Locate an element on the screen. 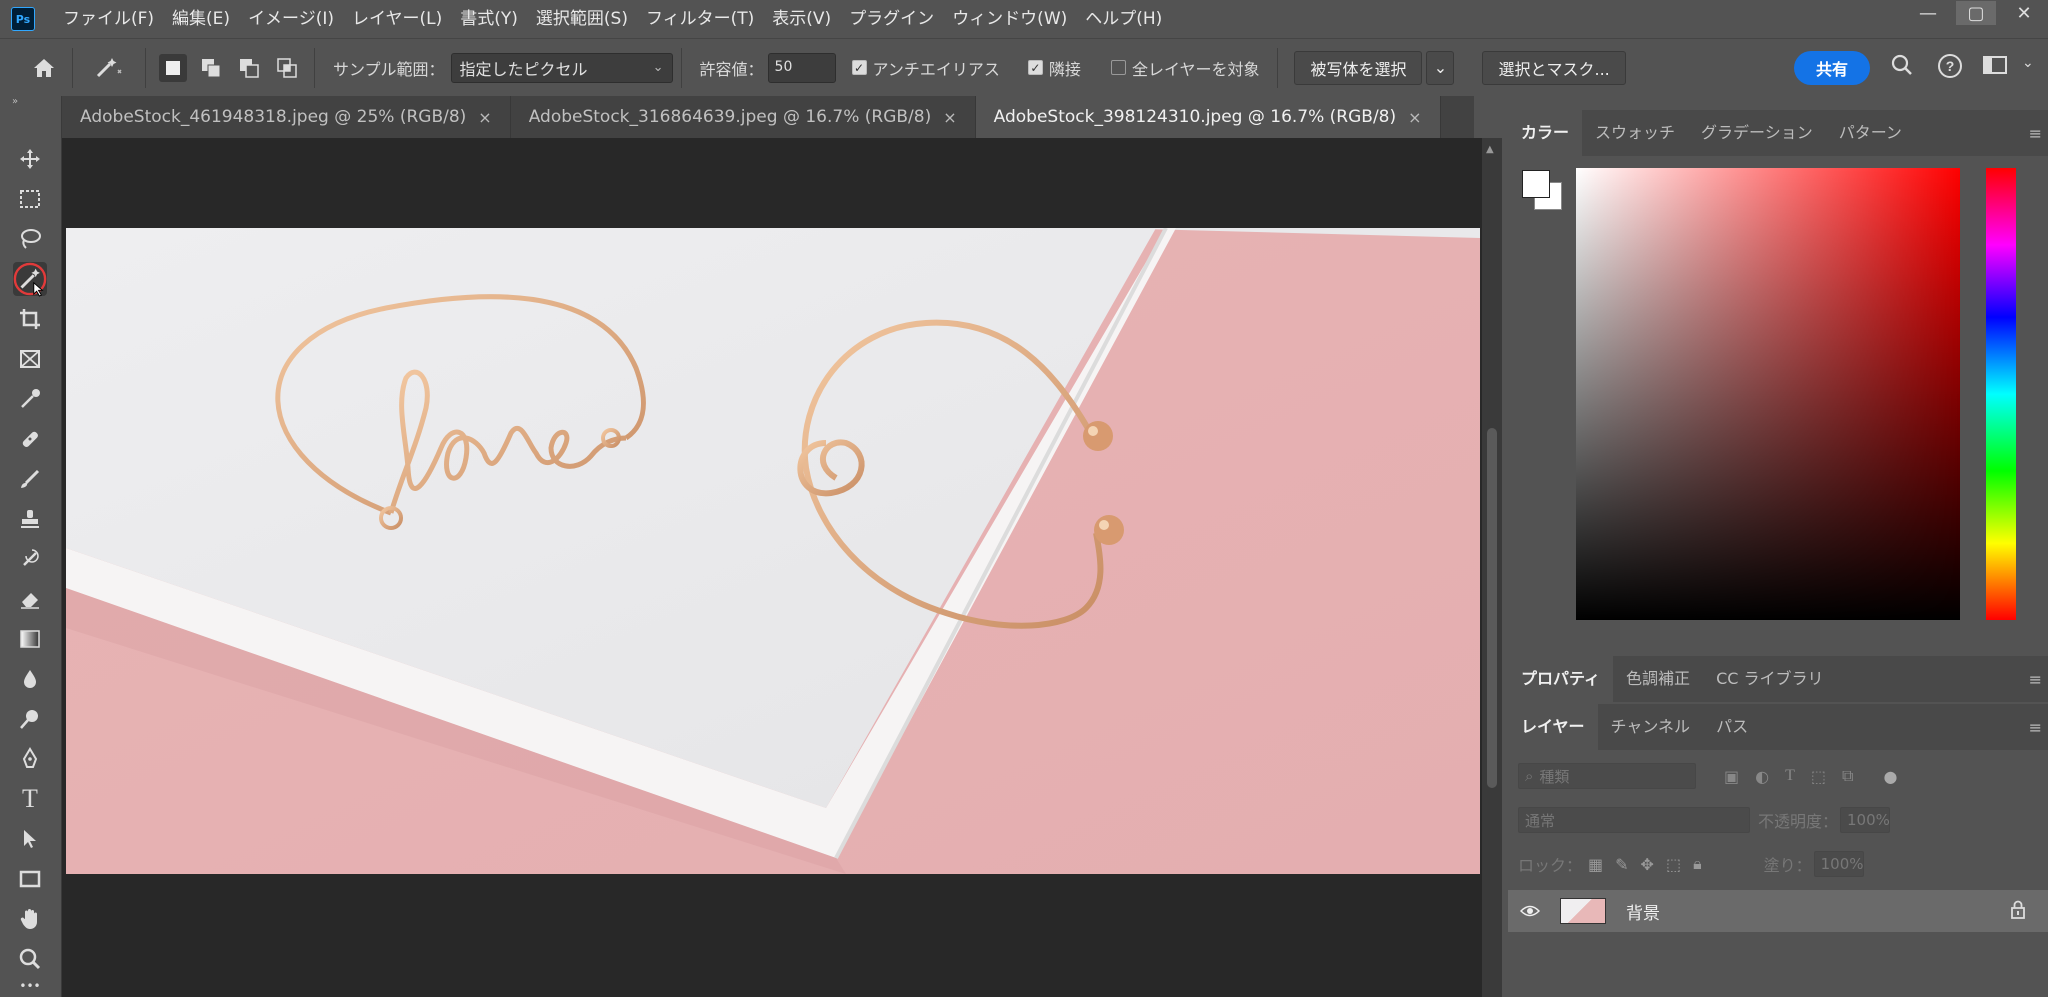 The image size is (2048, 997). layer-filter-select: ⌕ 種類 is located at coordinates (1607, 776).